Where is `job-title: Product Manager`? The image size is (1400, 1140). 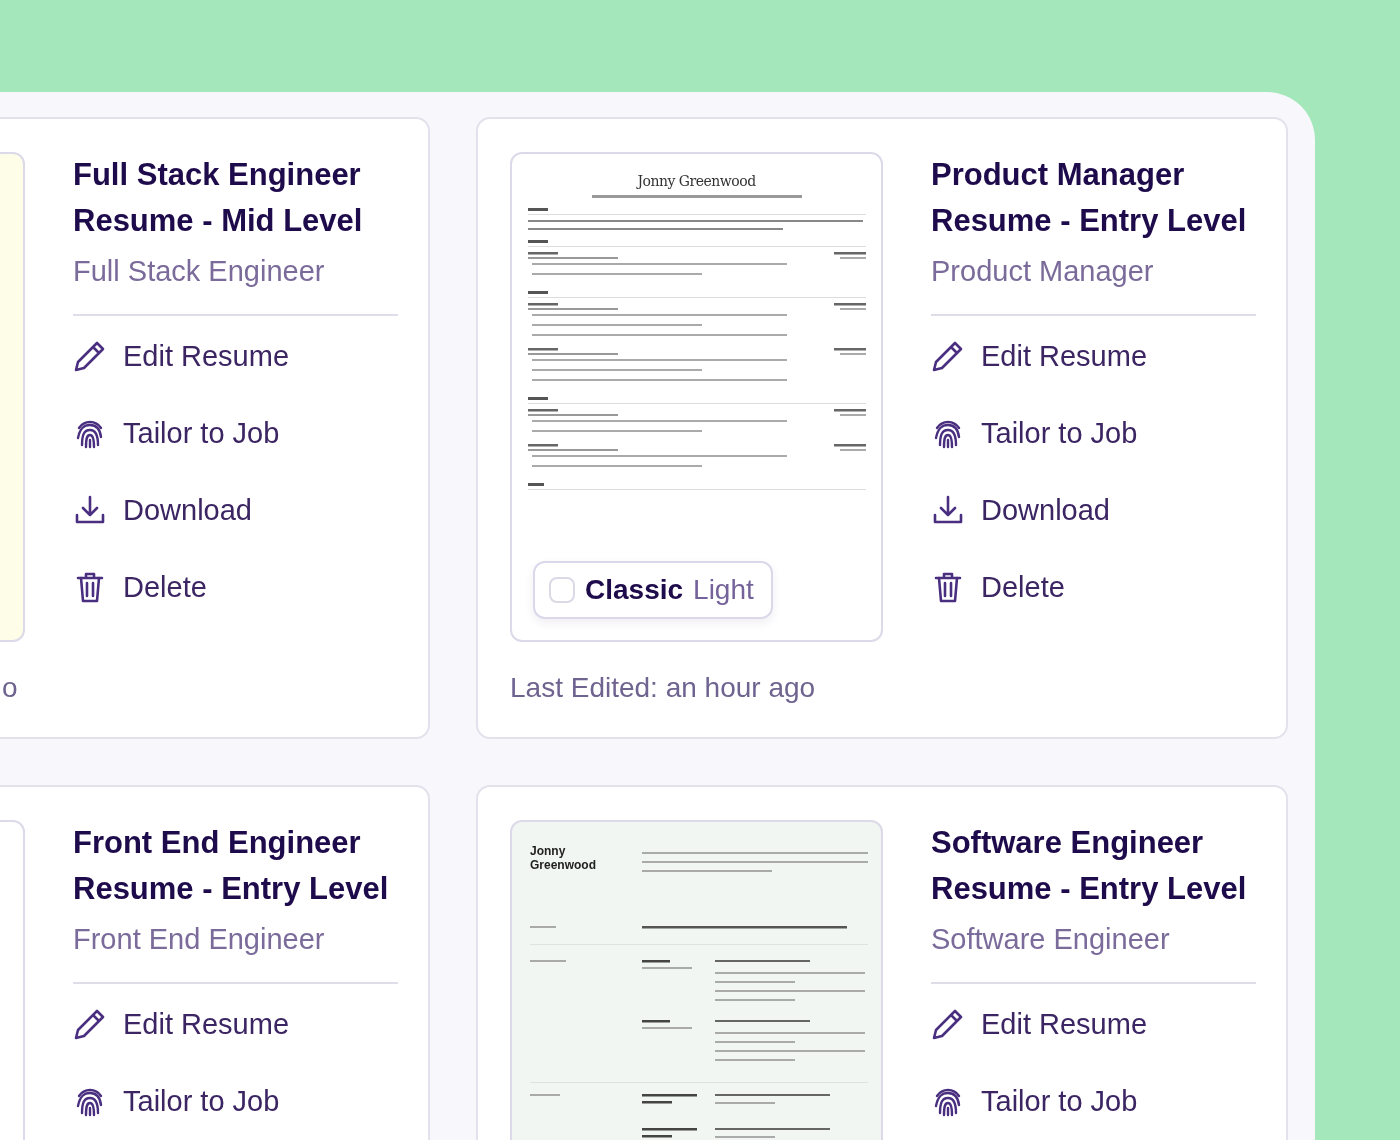 job-title: Product Manager is located at coordinates (1043, 271).